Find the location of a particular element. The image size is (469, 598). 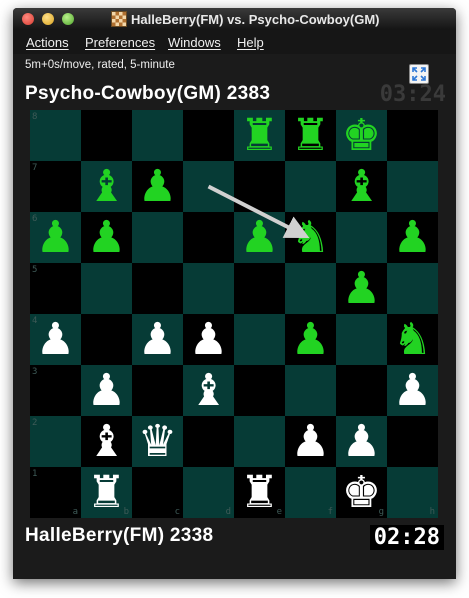

square-h7 is located at coordinates (412, 186).